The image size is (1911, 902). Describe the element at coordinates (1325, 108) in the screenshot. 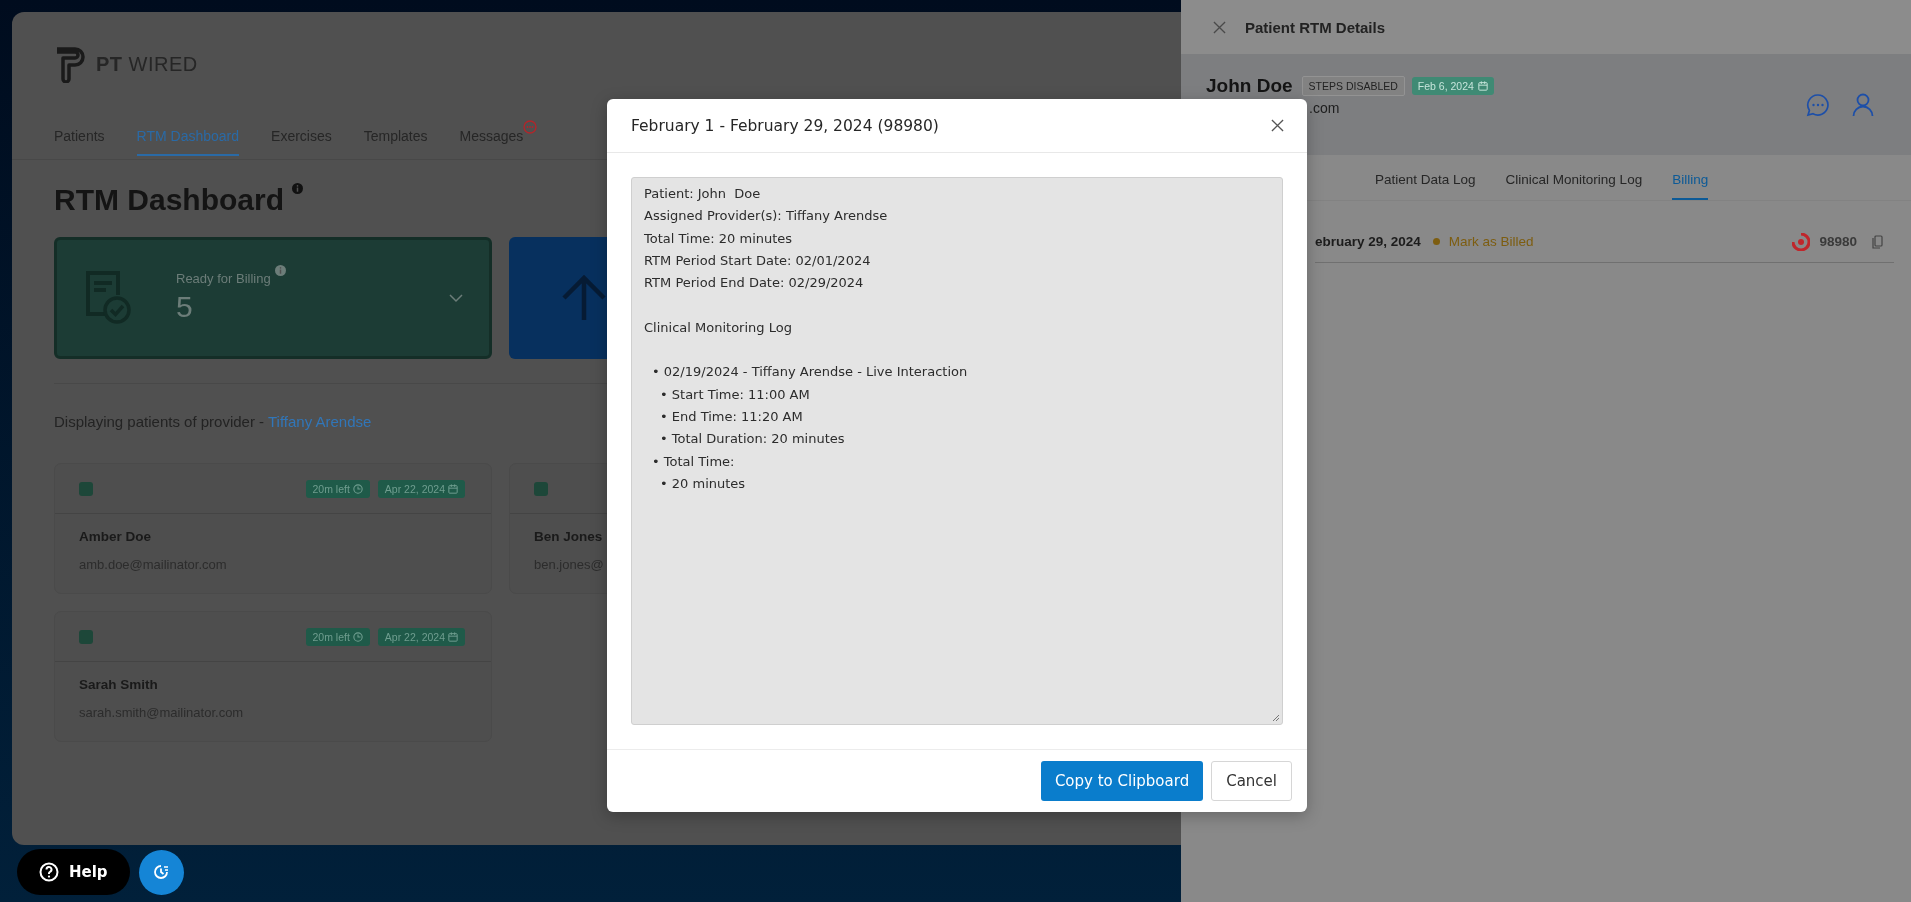

I see `patient-email: .com` at that location.